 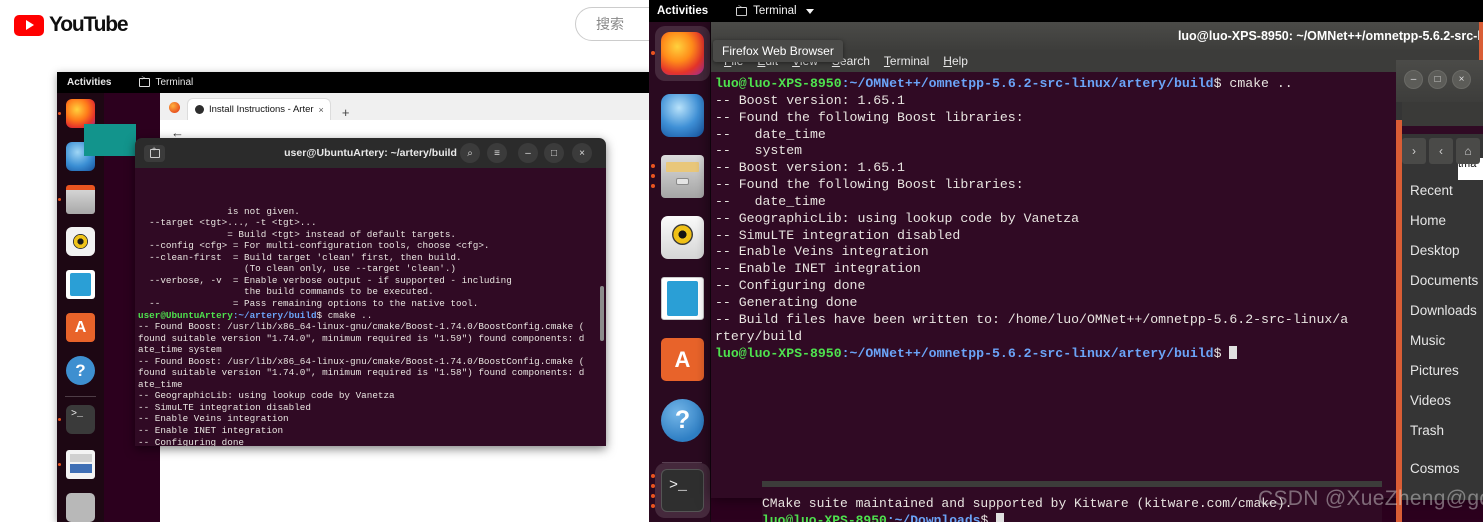 What do you see at coordinates (1446, 221) in the screenshot?
I see `sidebar-item-home: Home` at bounding box center [1446, 221].